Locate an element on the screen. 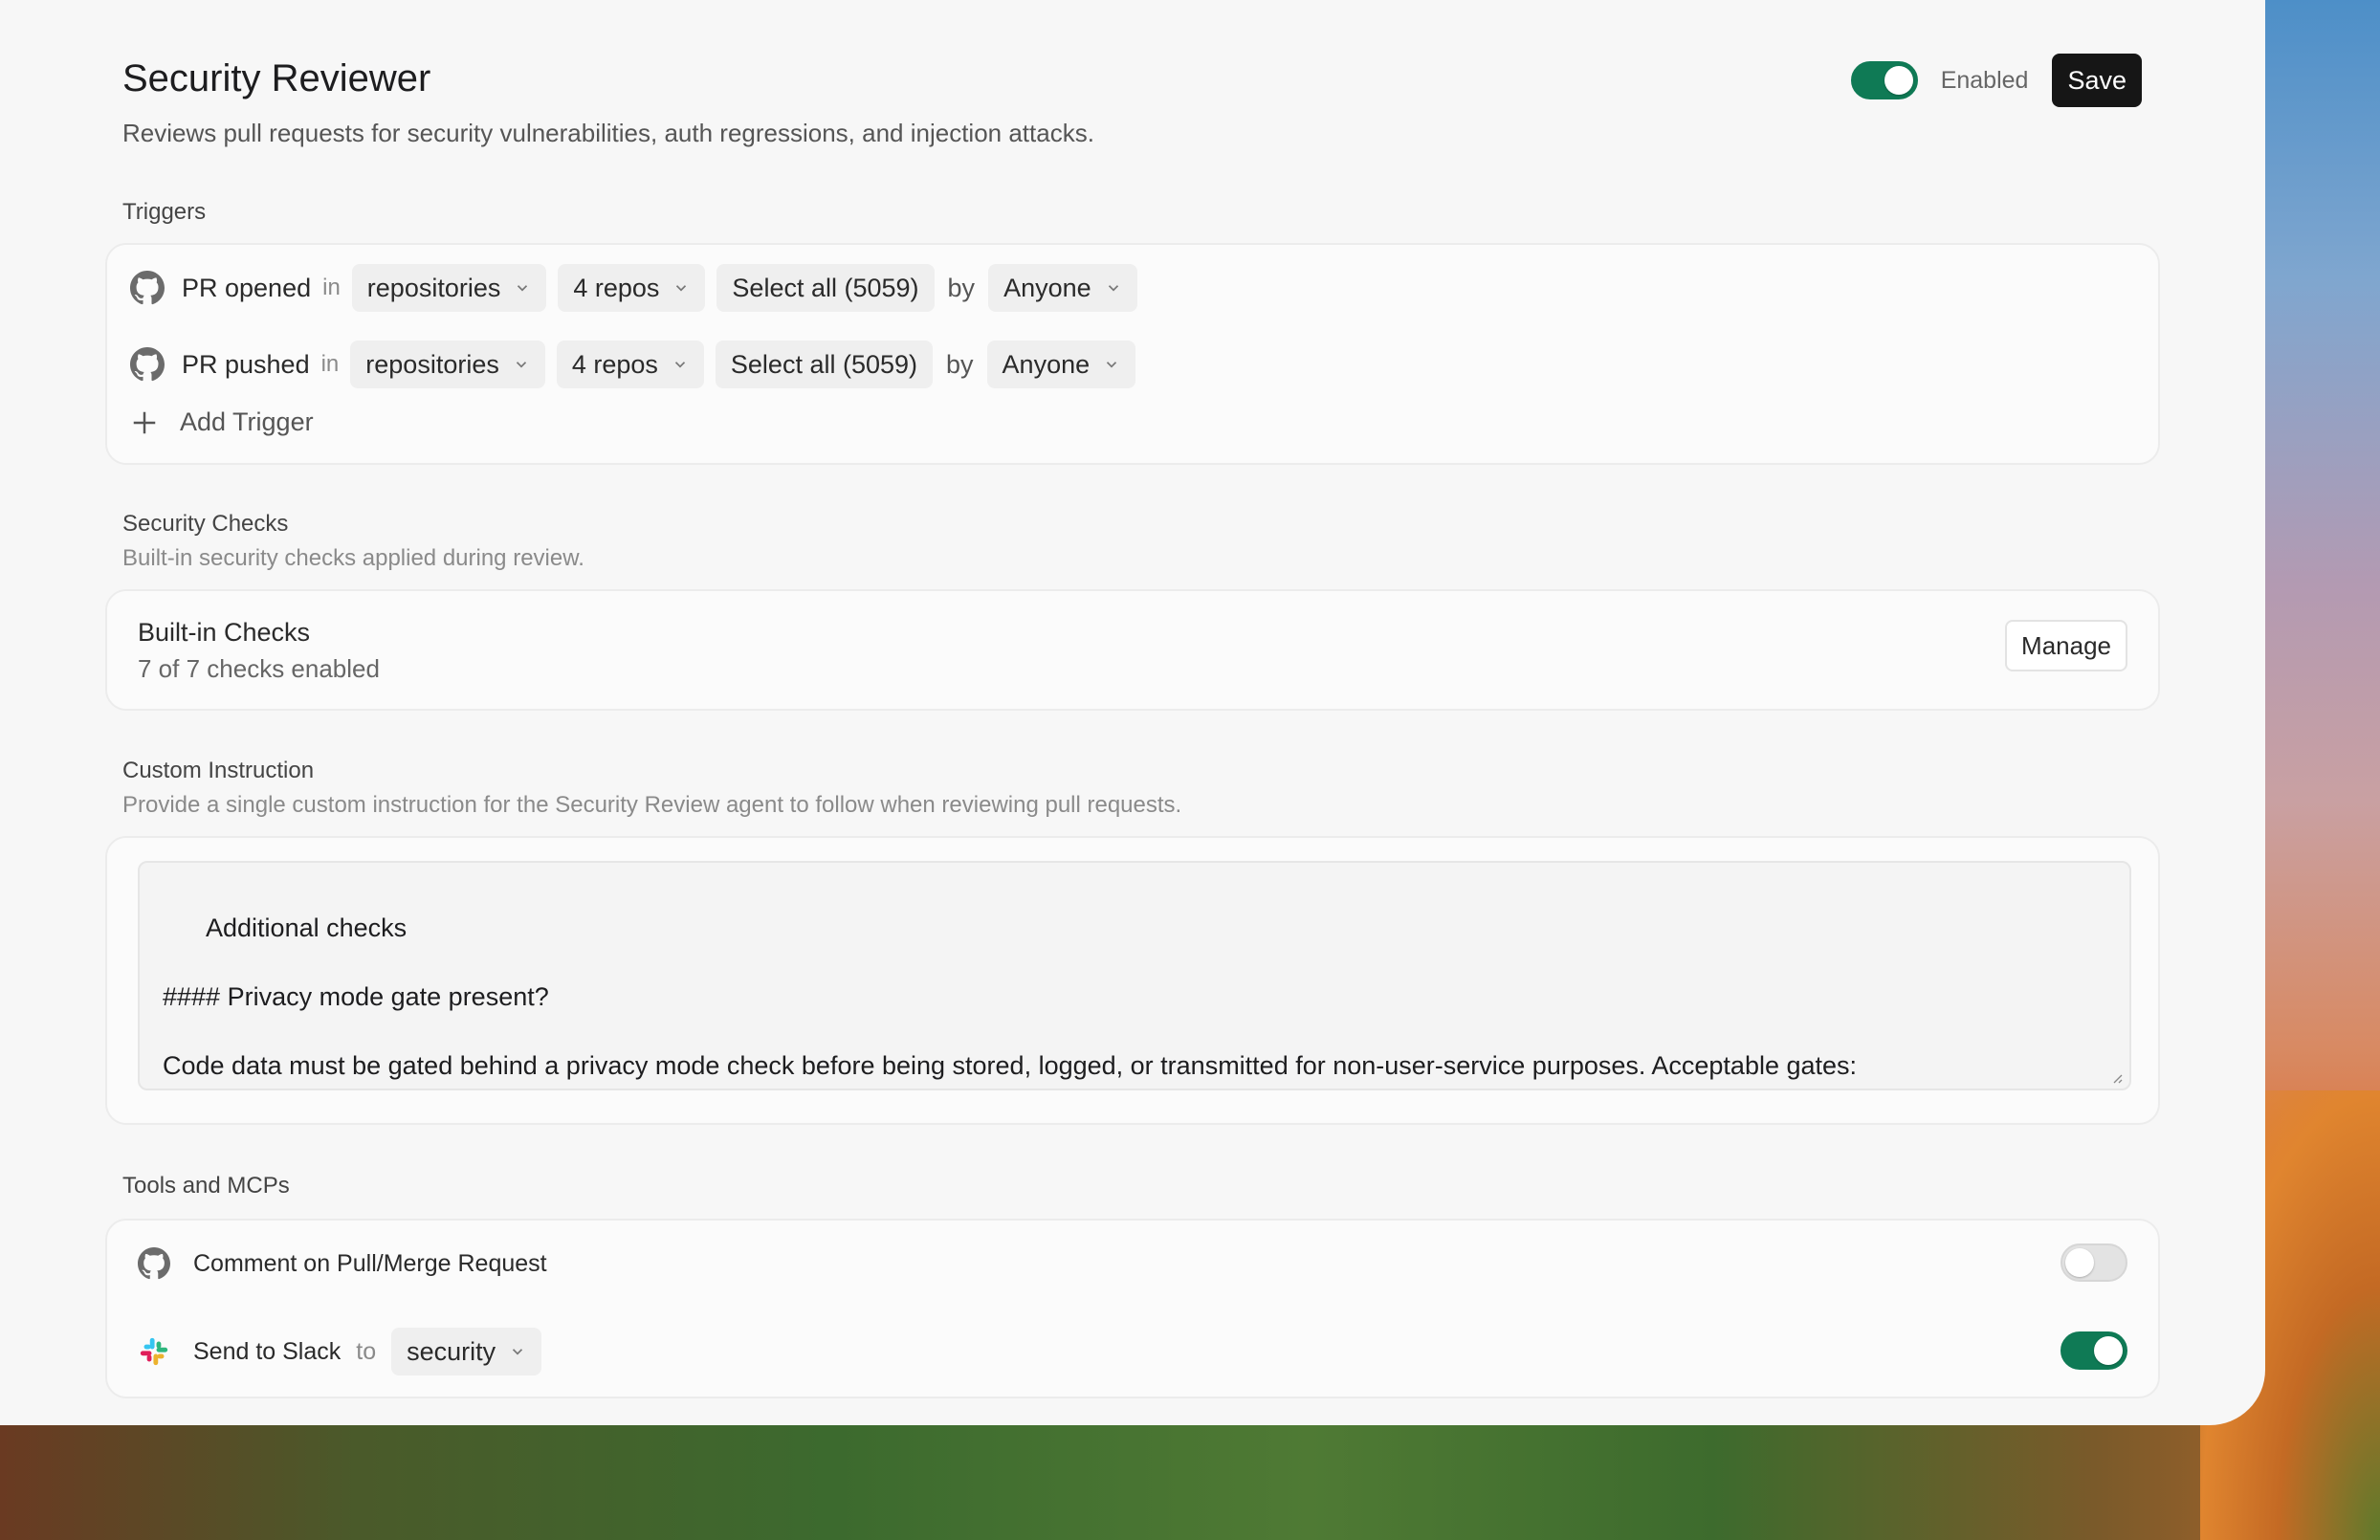  builtin-checks-title: Built-in Checks is located at coordinates (224, 632).